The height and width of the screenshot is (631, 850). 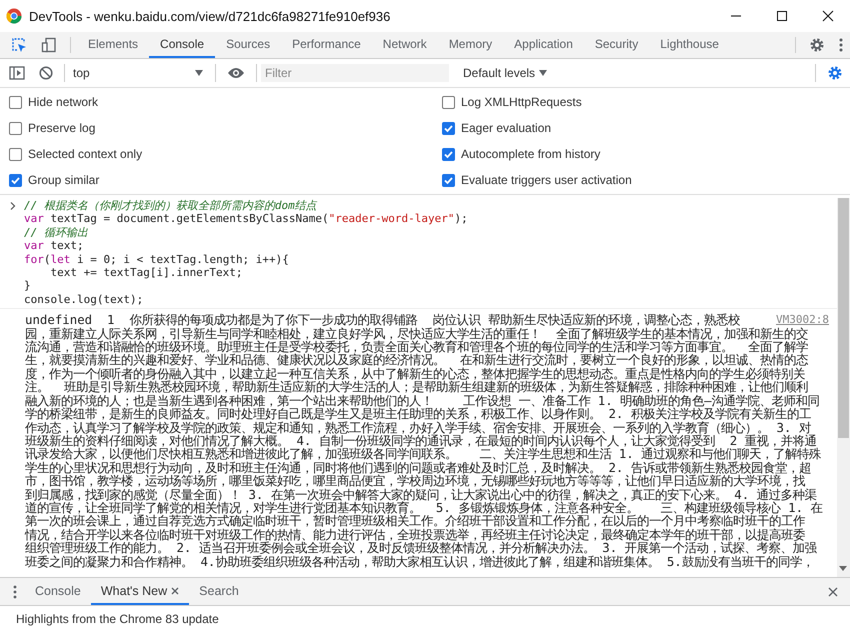 I want to click on scroll-down-arrow-icon, so click(x=843, y=568).